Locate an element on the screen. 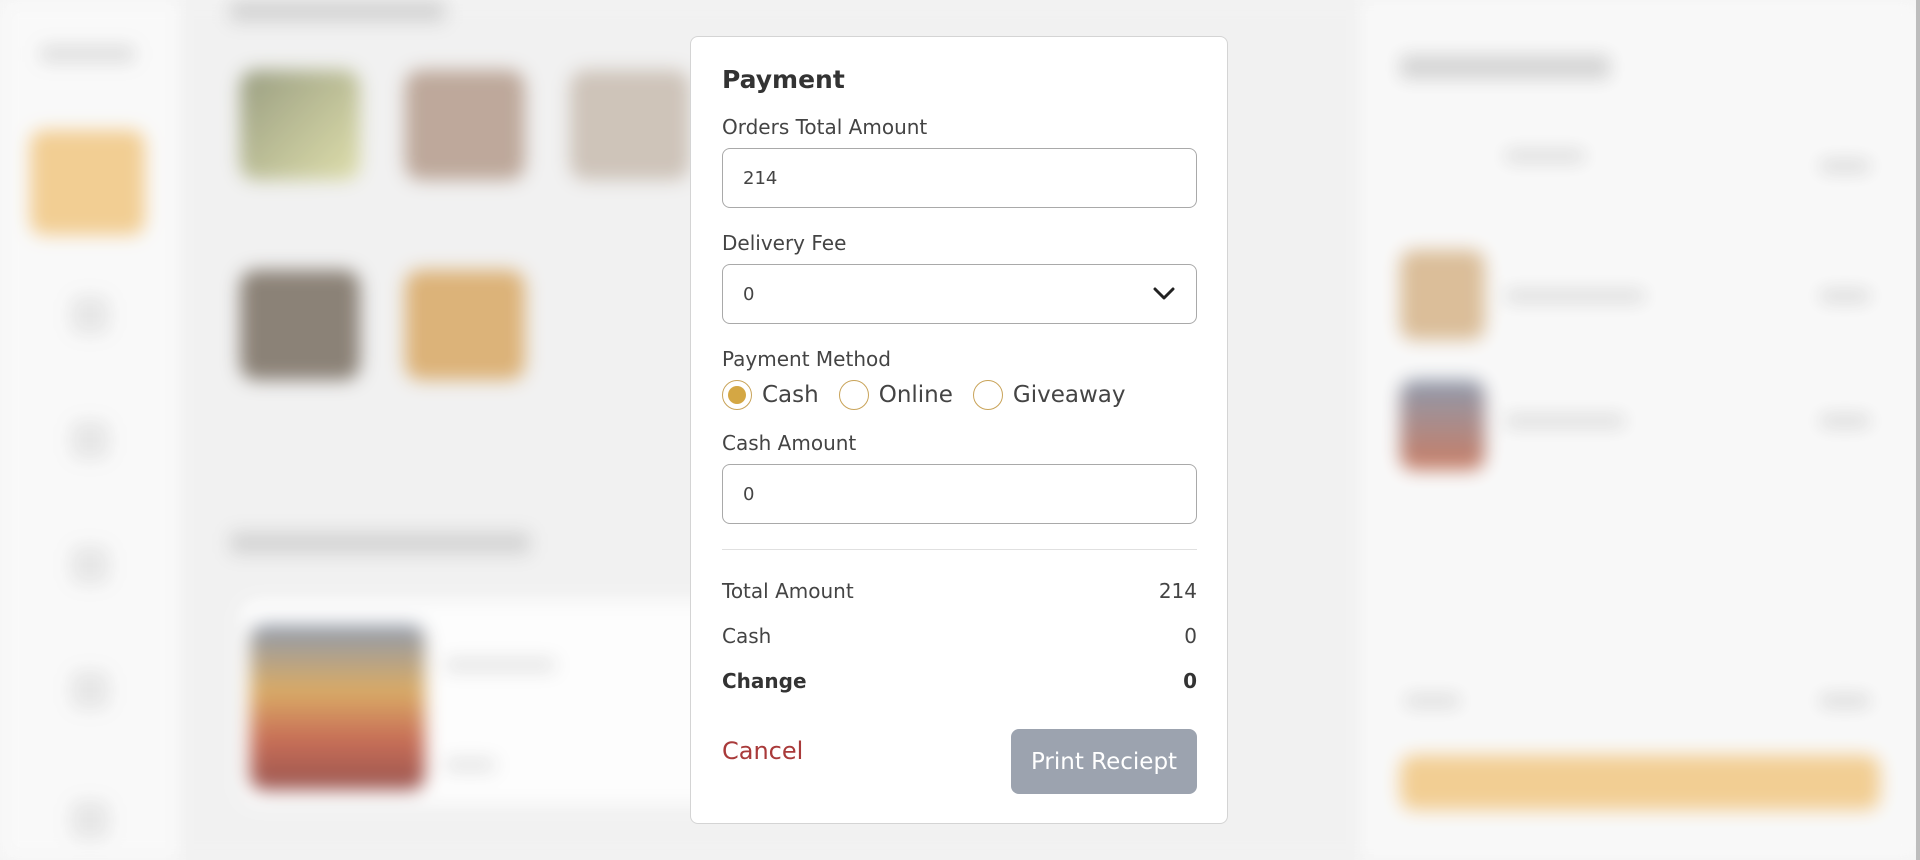 This screenshot has height=860, width=1920. radio-giveaway: Giveaway is located at coordinates (1049, 395).